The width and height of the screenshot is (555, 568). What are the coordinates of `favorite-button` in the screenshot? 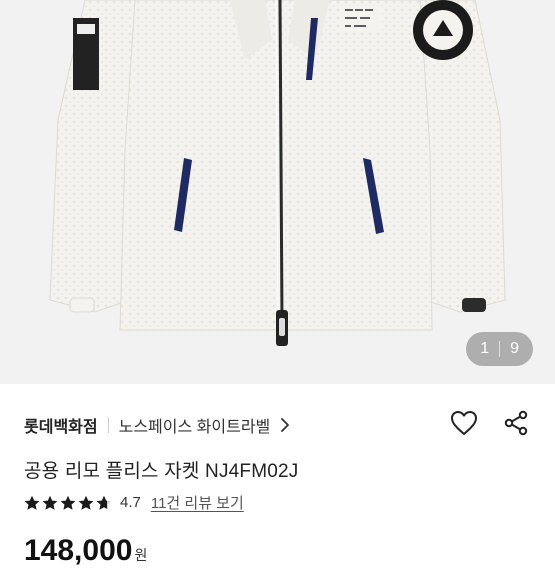 It's located at (464, 423).